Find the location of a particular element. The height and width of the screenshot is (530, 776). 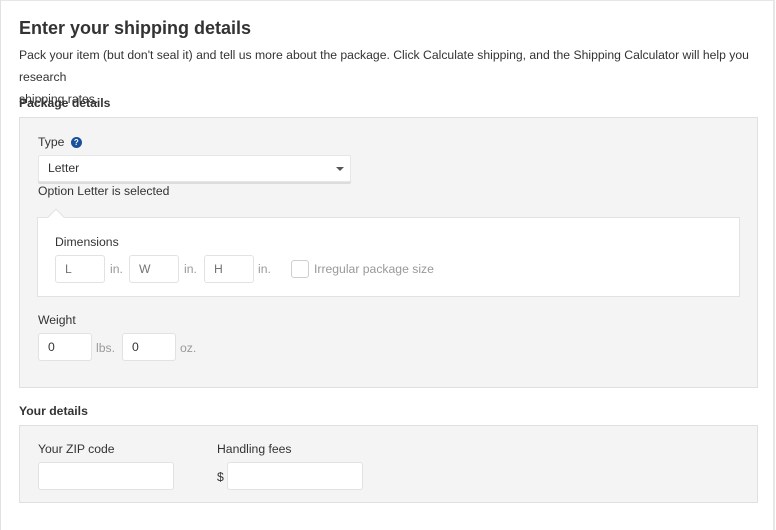

weight-label: Weight is located at coordinates (57, 320).